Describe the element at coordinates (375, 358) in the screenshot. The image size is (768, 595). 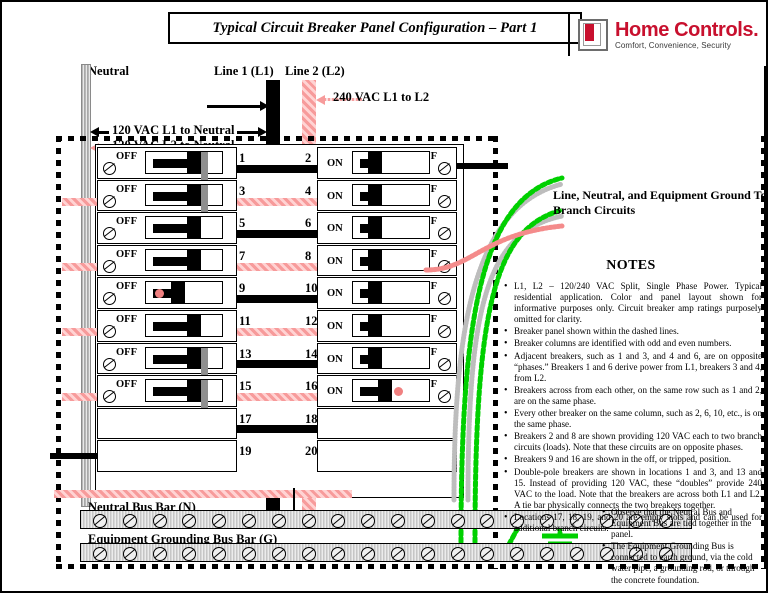
I see `breaker-14-toggle-handle` at that location.